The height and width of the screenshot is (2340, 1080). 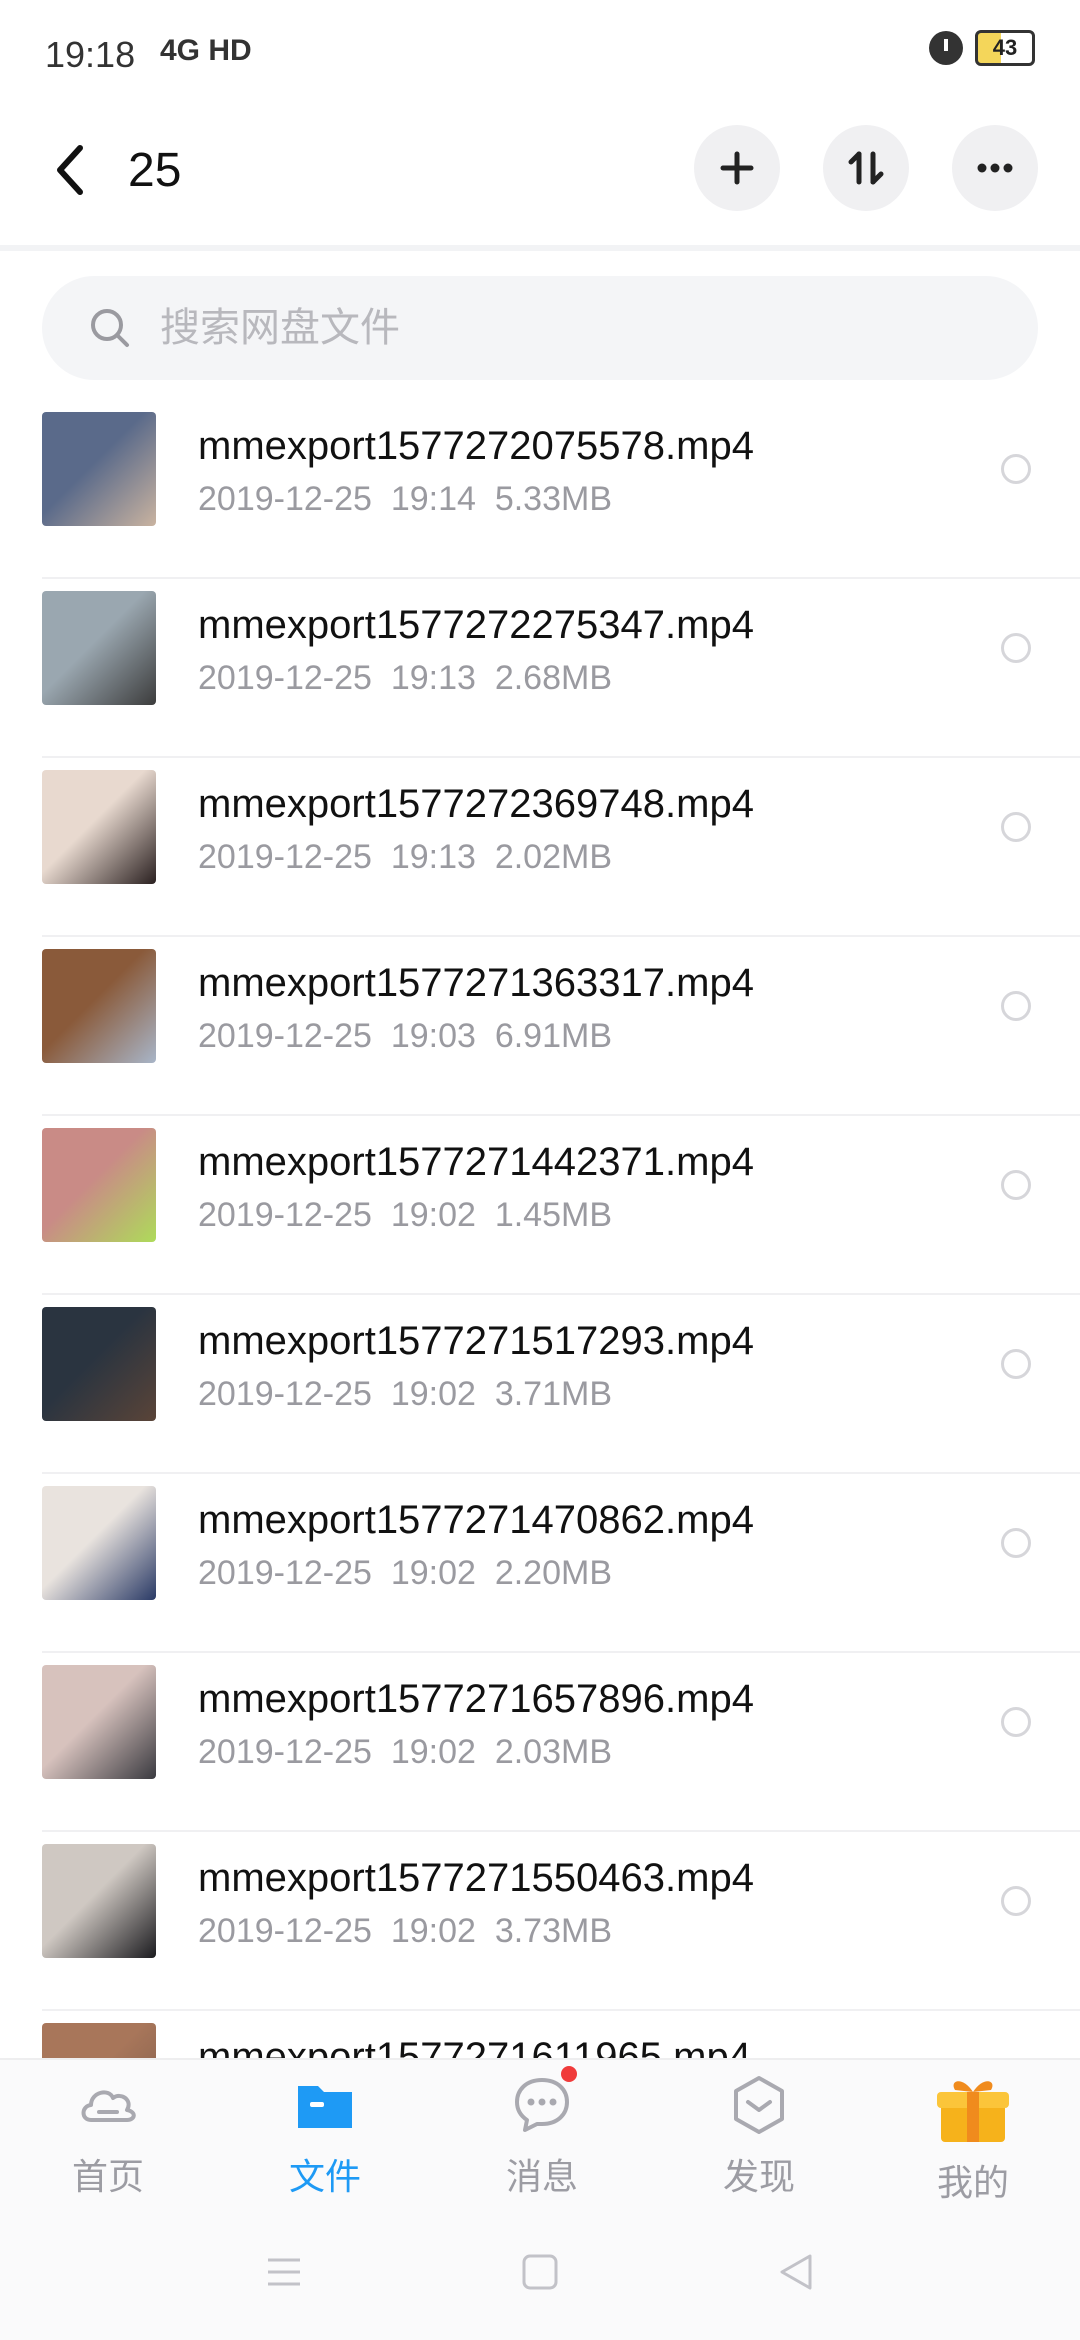 I want to click on file-size: 2.02MB, so click(x=553, y=857).